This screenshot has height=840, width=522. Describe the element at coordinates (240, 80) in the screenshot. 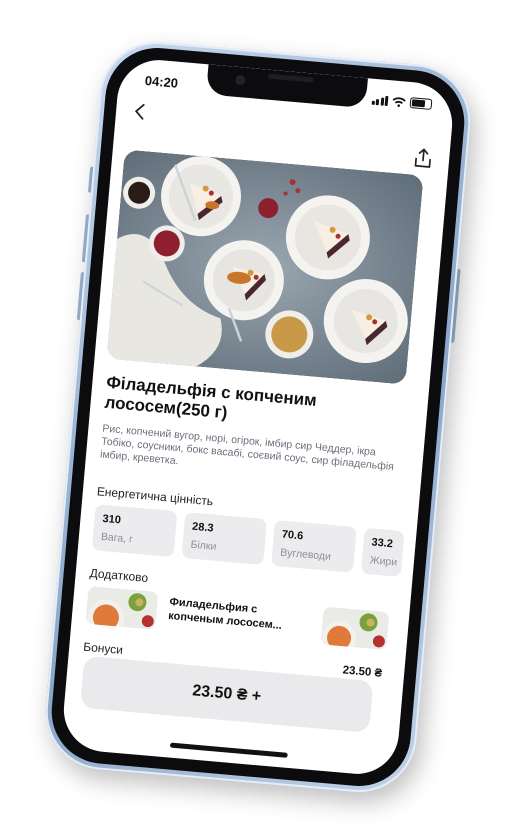

I see `front-camera` at that location.